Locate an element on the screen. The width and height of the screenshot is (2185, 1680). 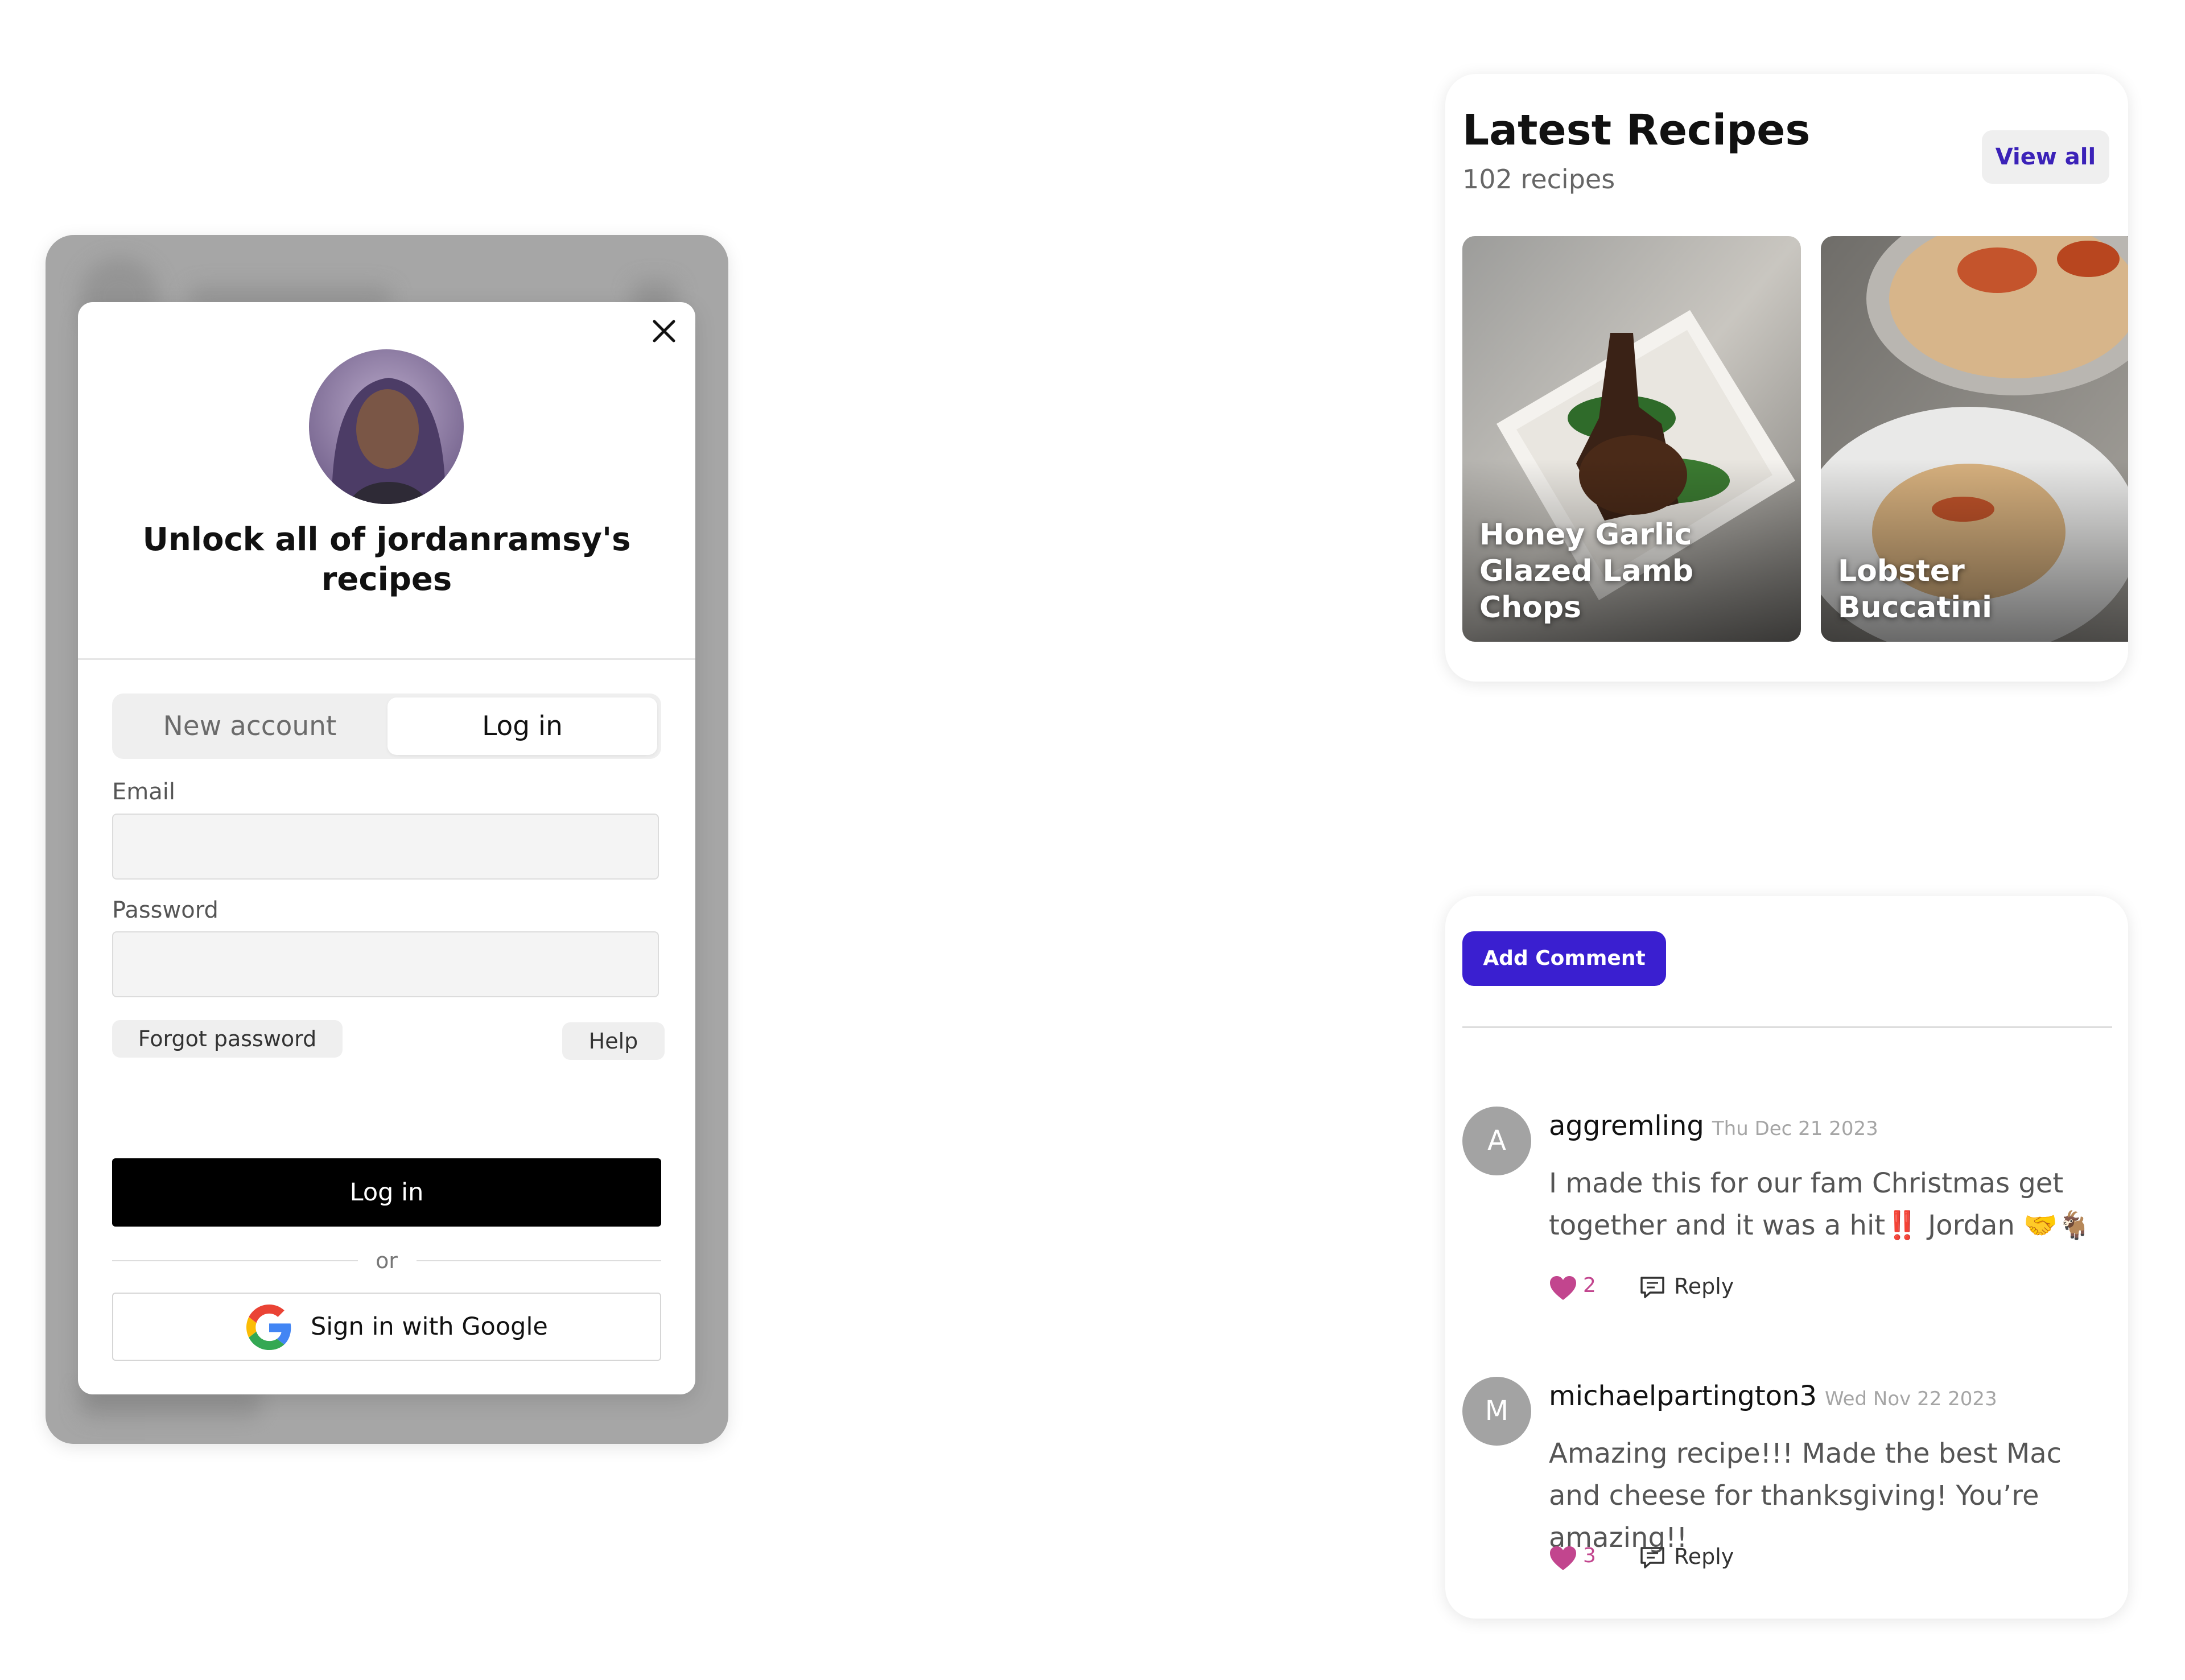
section-title: Latest Recipes is located at coordinates (1636, 130).